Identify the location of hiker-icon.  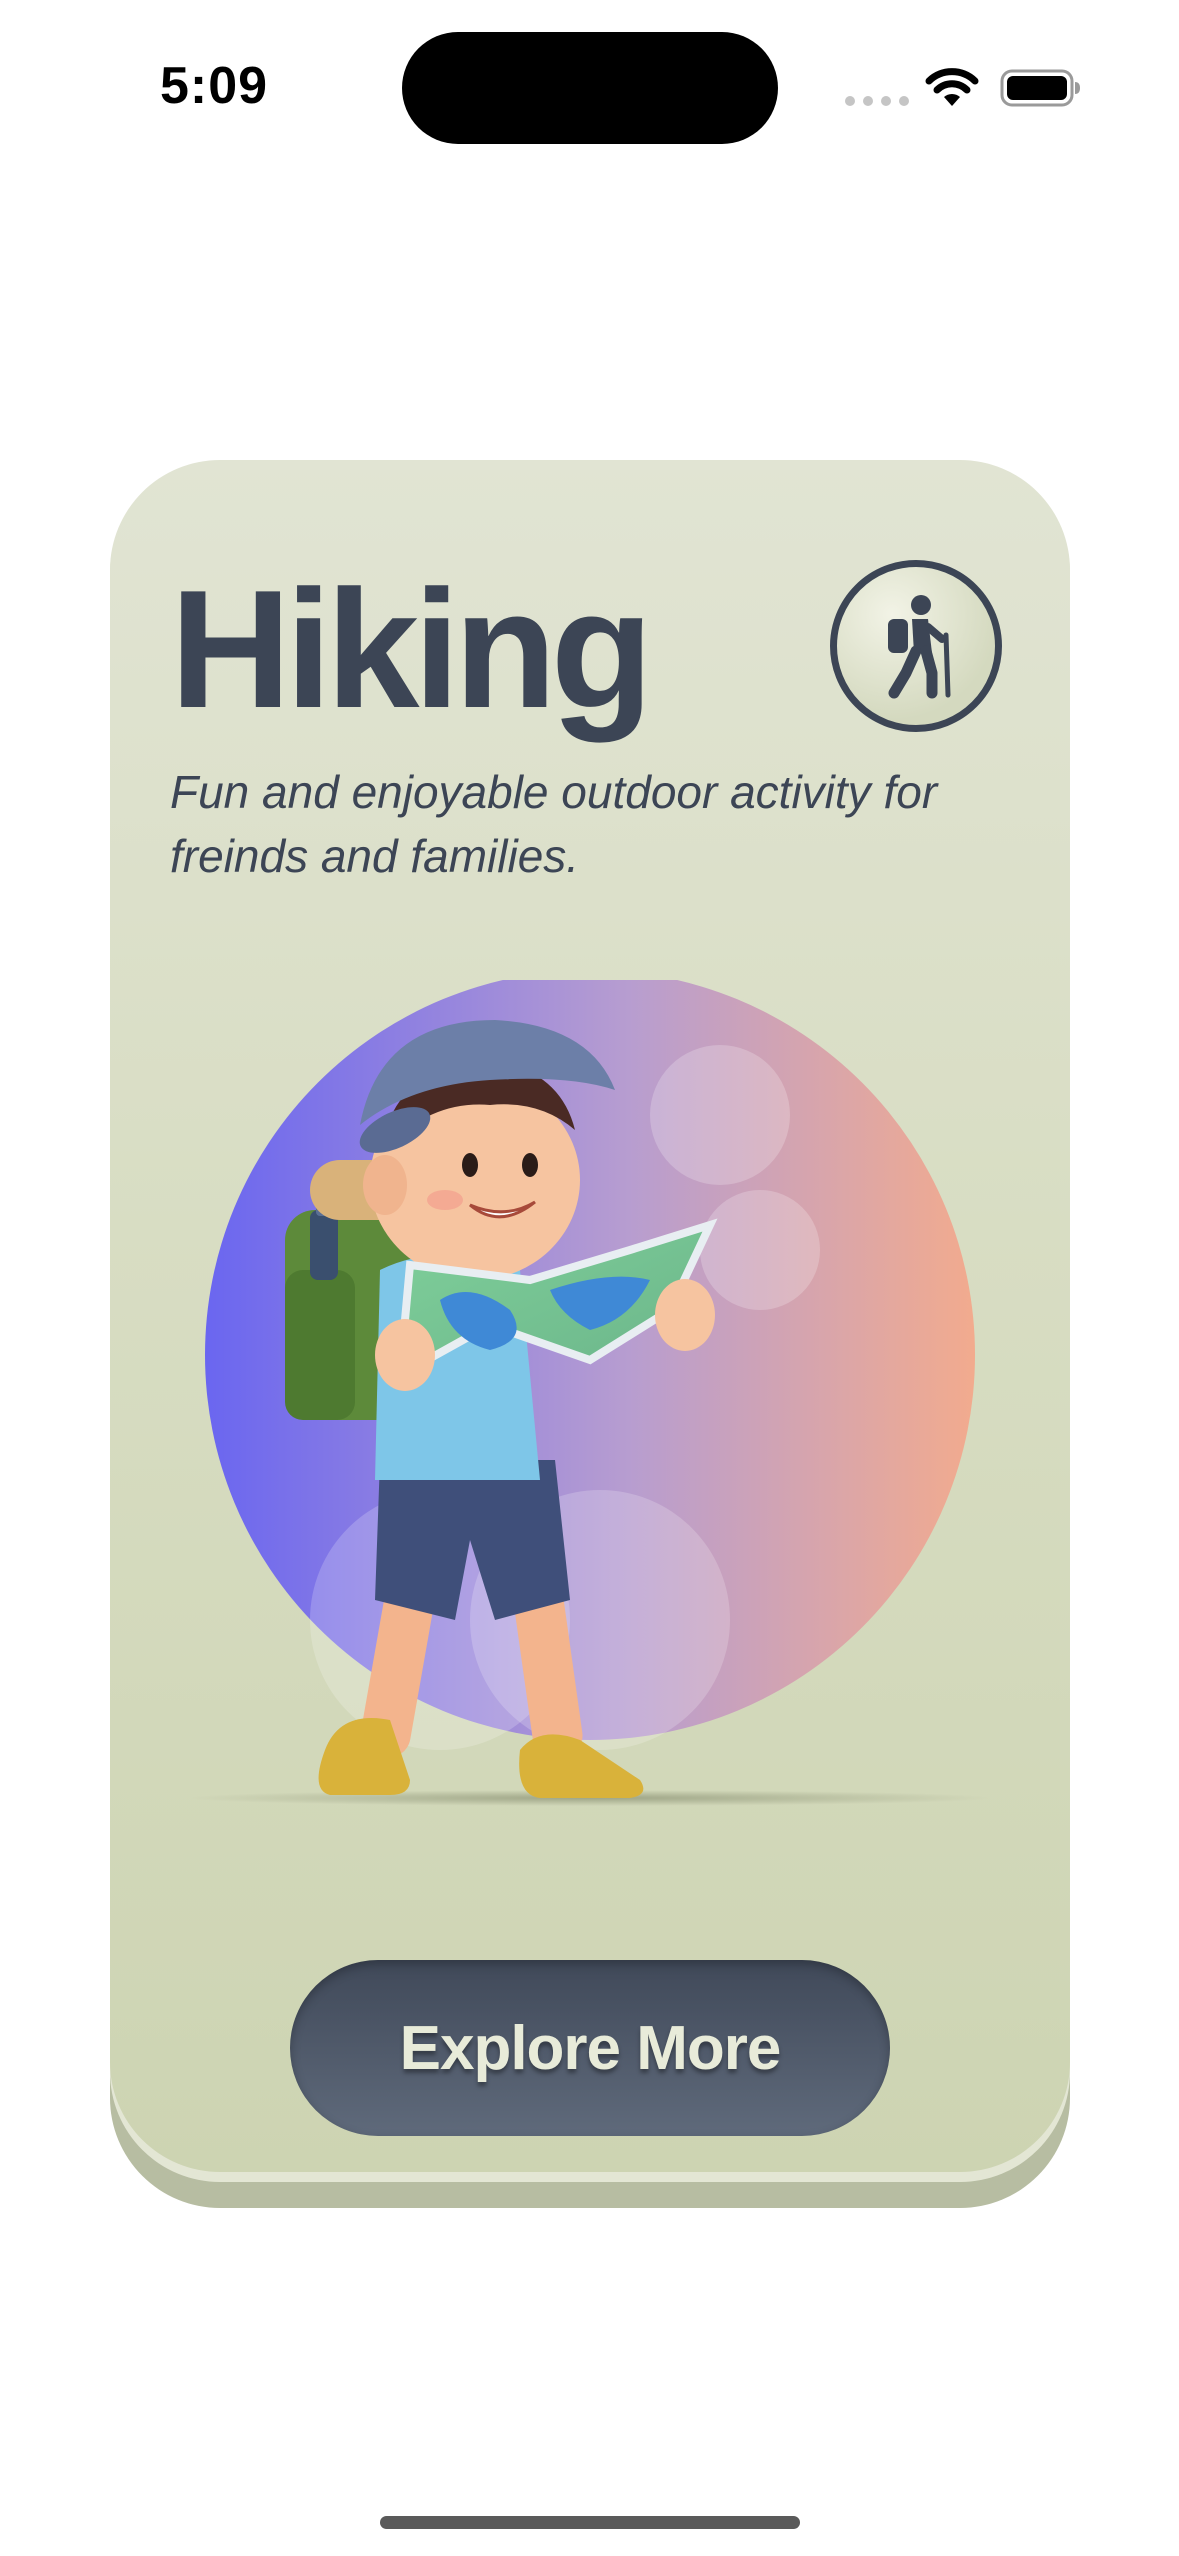
(919, 647).